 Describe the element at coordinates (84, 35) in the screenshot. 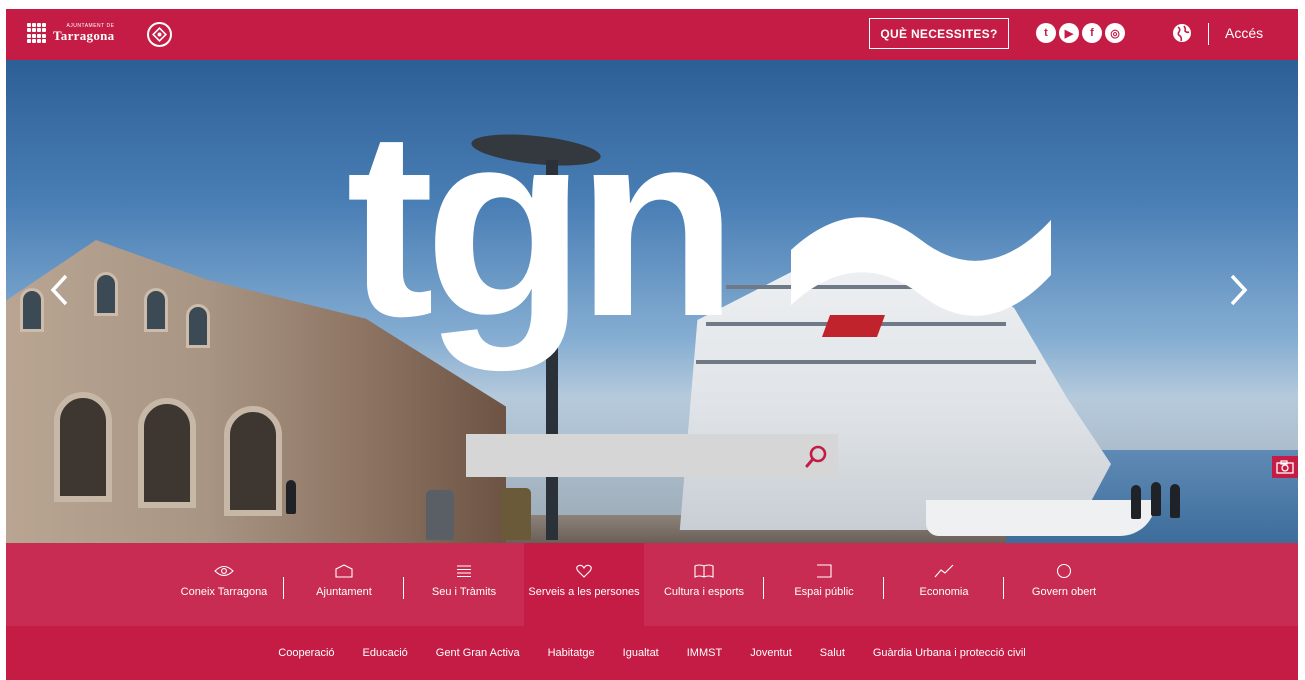

I see `logo-title: Tarragona` at that location.